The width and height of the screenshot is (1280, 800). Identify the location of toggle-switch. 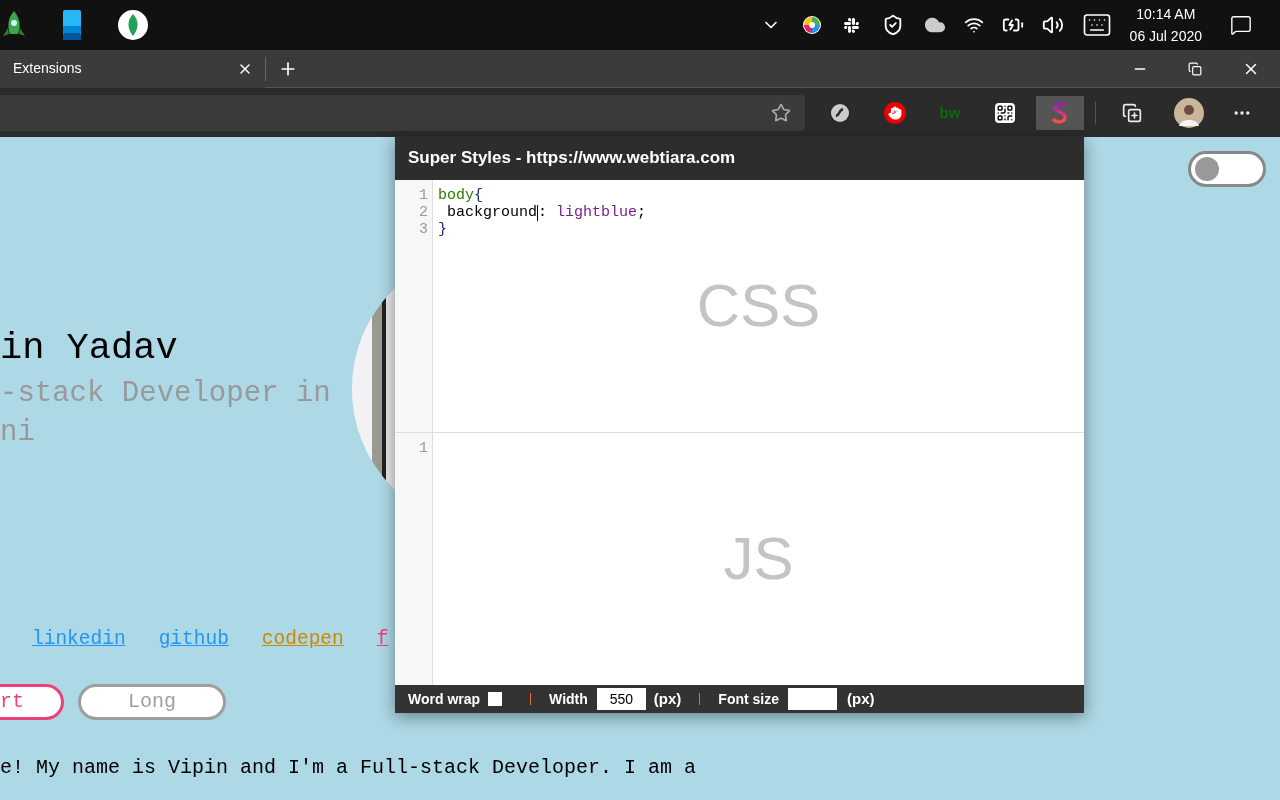
(1227, 169).